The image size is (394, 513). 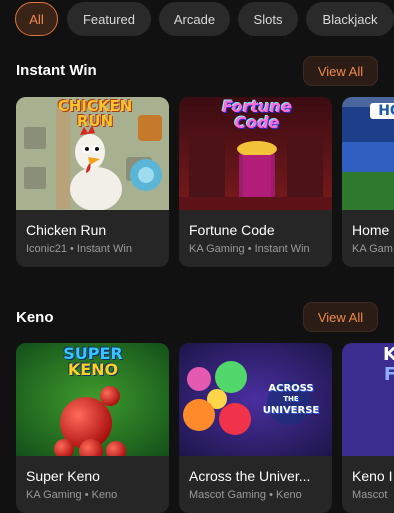 I want to click on super-keno-thumbnail: SUPER KENO, so click(x=92, y=399).